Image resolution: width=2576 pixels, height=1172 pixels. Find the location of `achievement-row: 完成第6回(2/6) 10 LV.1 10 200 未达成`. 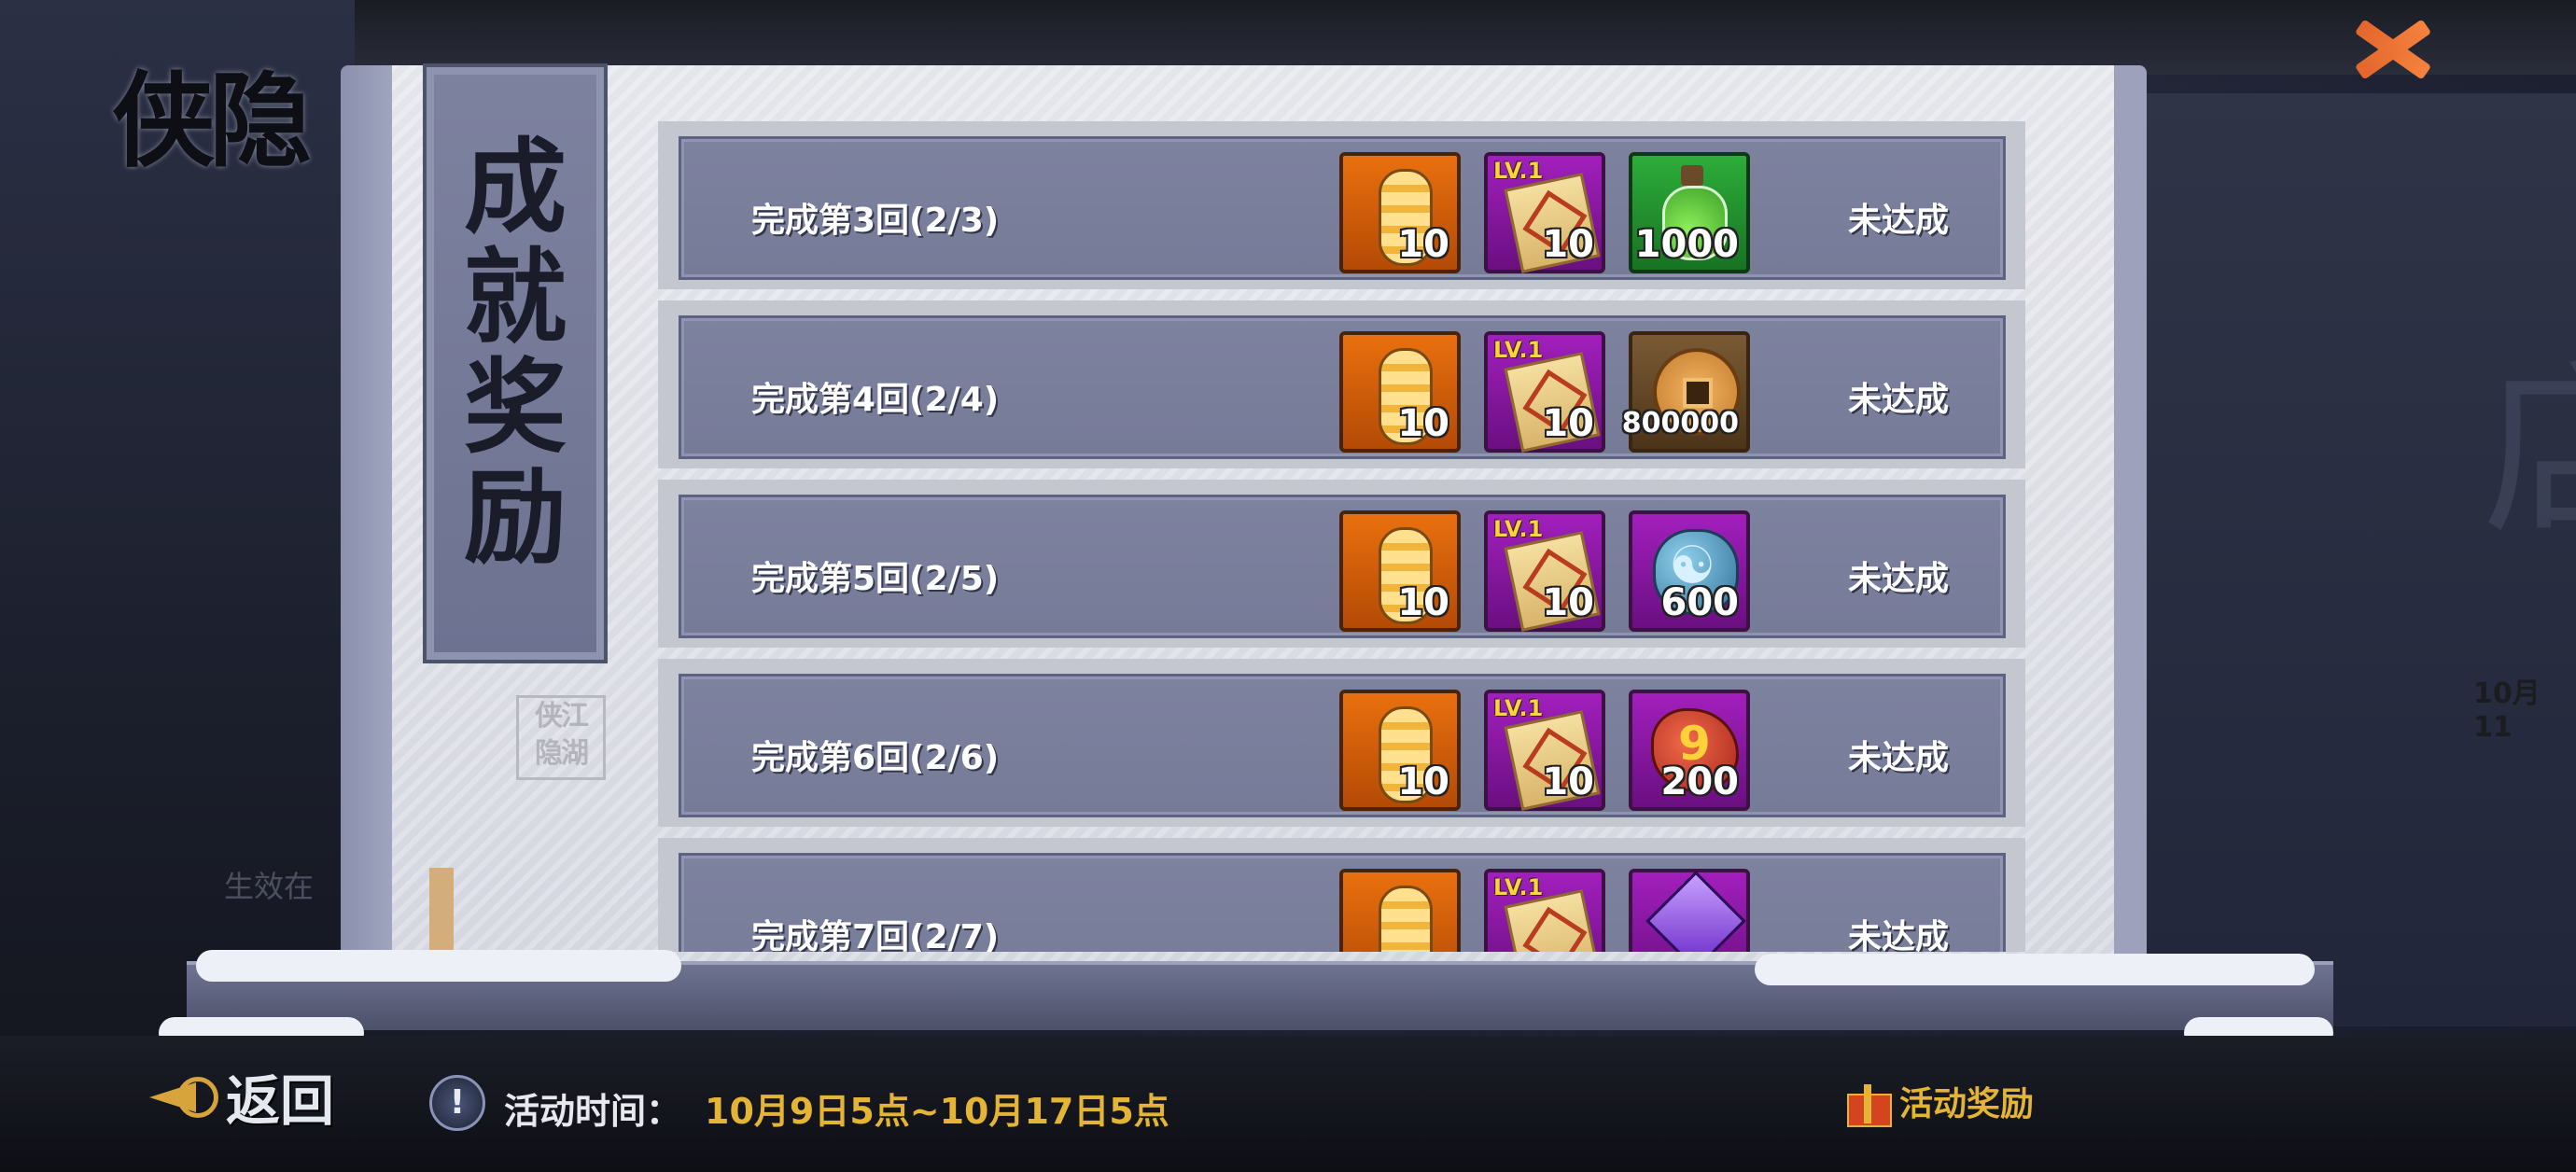

achievement-row: 完成第6回(2/6) 10 LV.1 10 200 未达成 is located at coordinates (1341, 743).